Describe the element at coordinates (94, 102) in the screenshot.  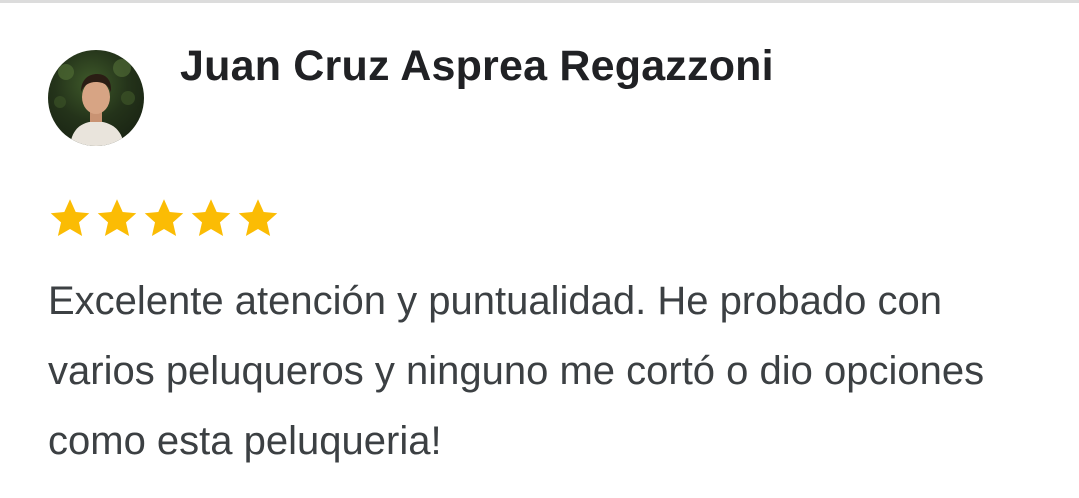
I see `profile-photo-icon` at that location.